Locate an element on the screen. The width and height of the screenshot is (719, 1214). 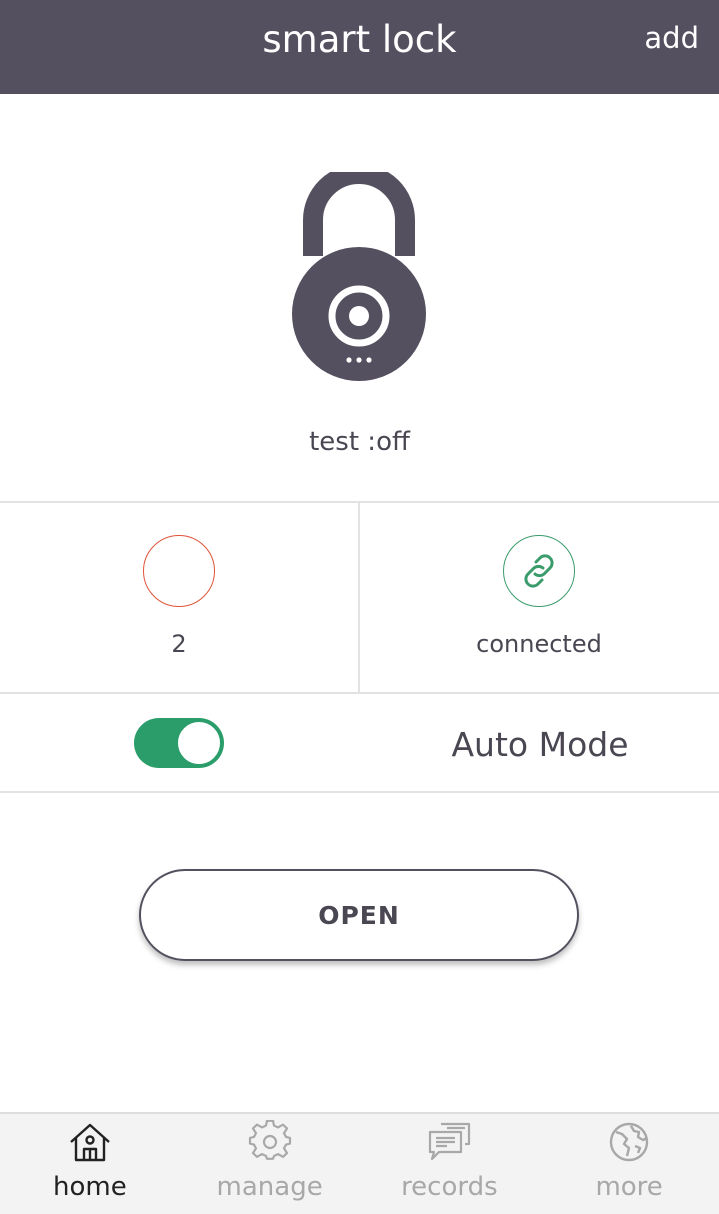
connection-cell: connected is located at coordinates (539, 598).